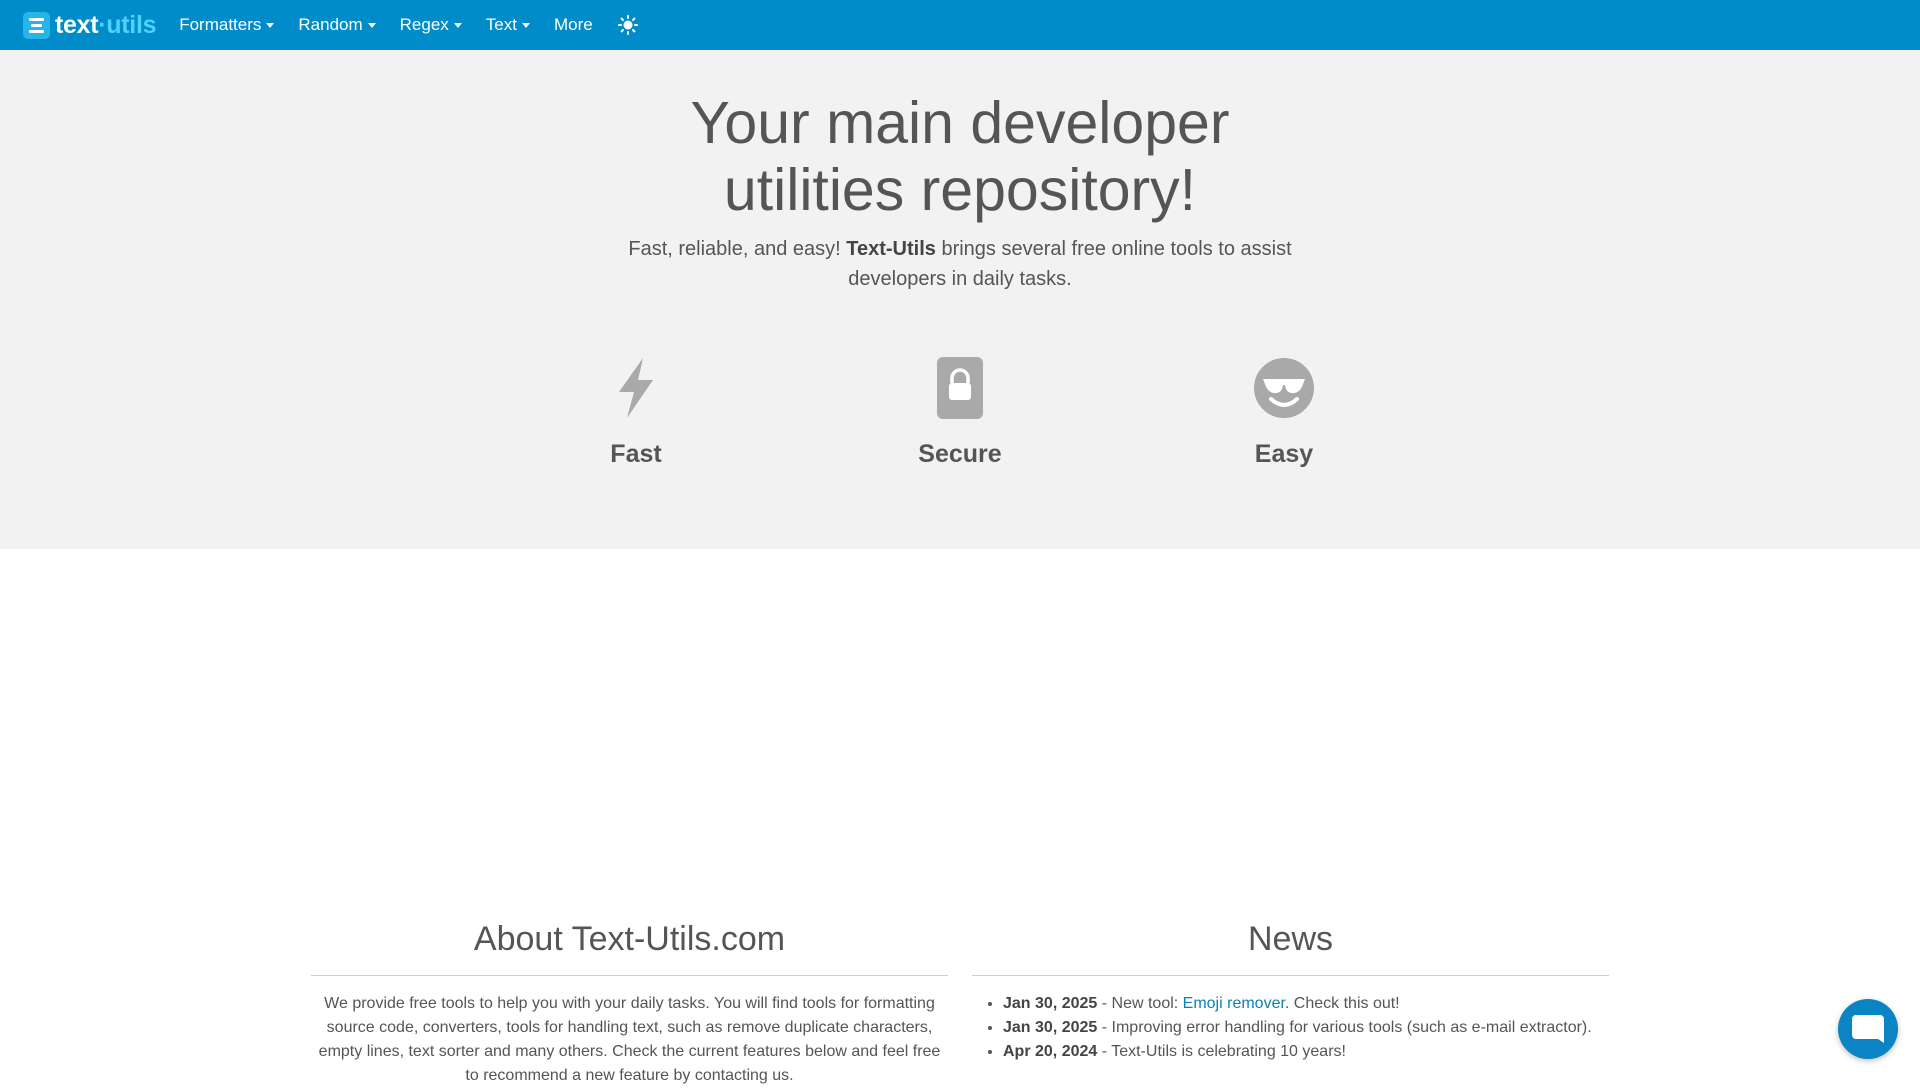 This screenshot has height=1088, width=1920. Describe the element at coordinates (1284, 388) in the screenshot. I see `sunglasses-smiley-icon` at that location.